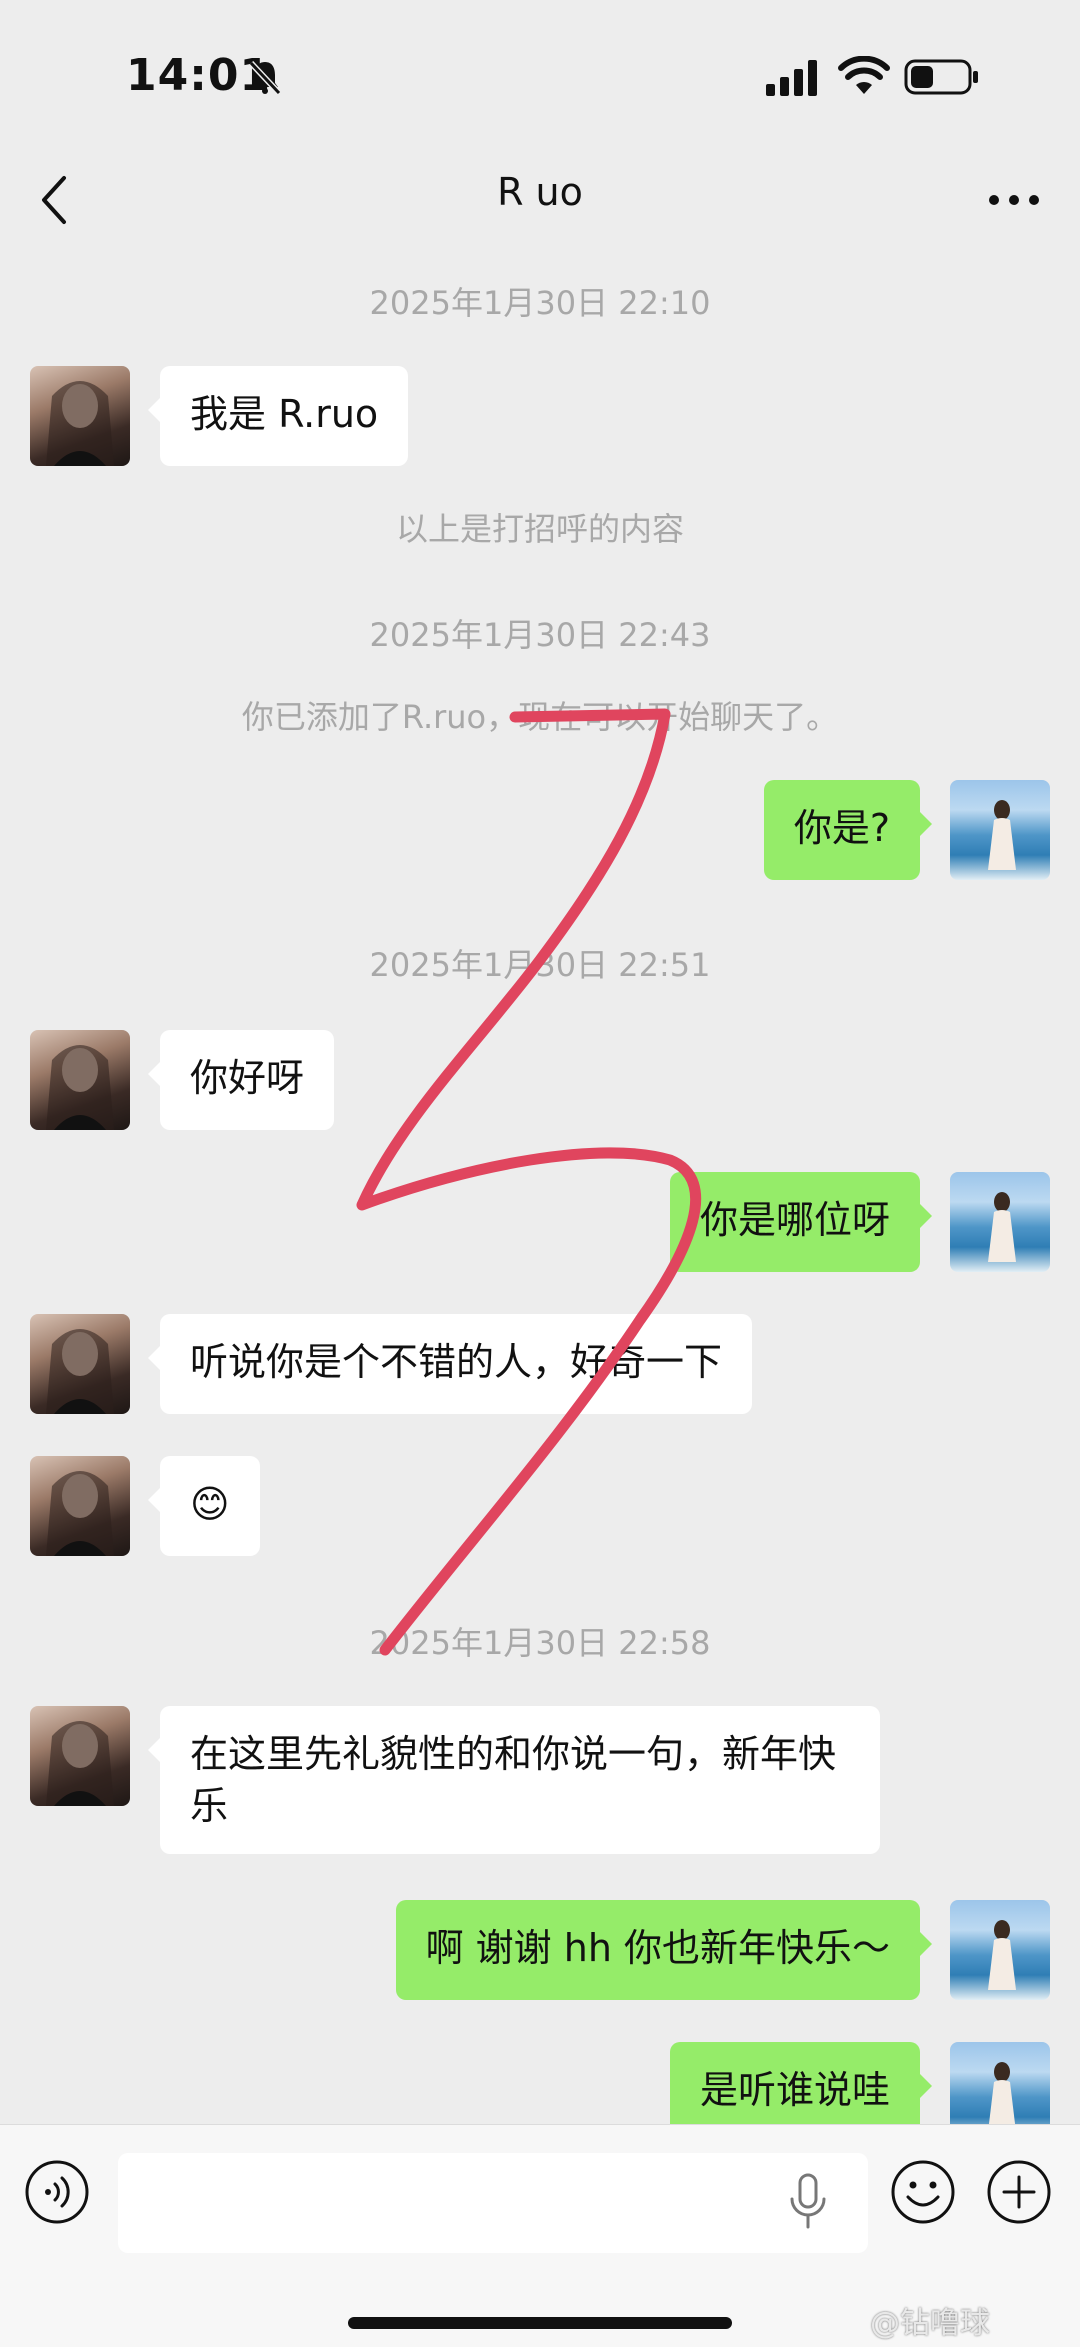 The height and width of the screenshot is (2347, 1080). I want to click on bell-muted-icon, so click(265, 78).